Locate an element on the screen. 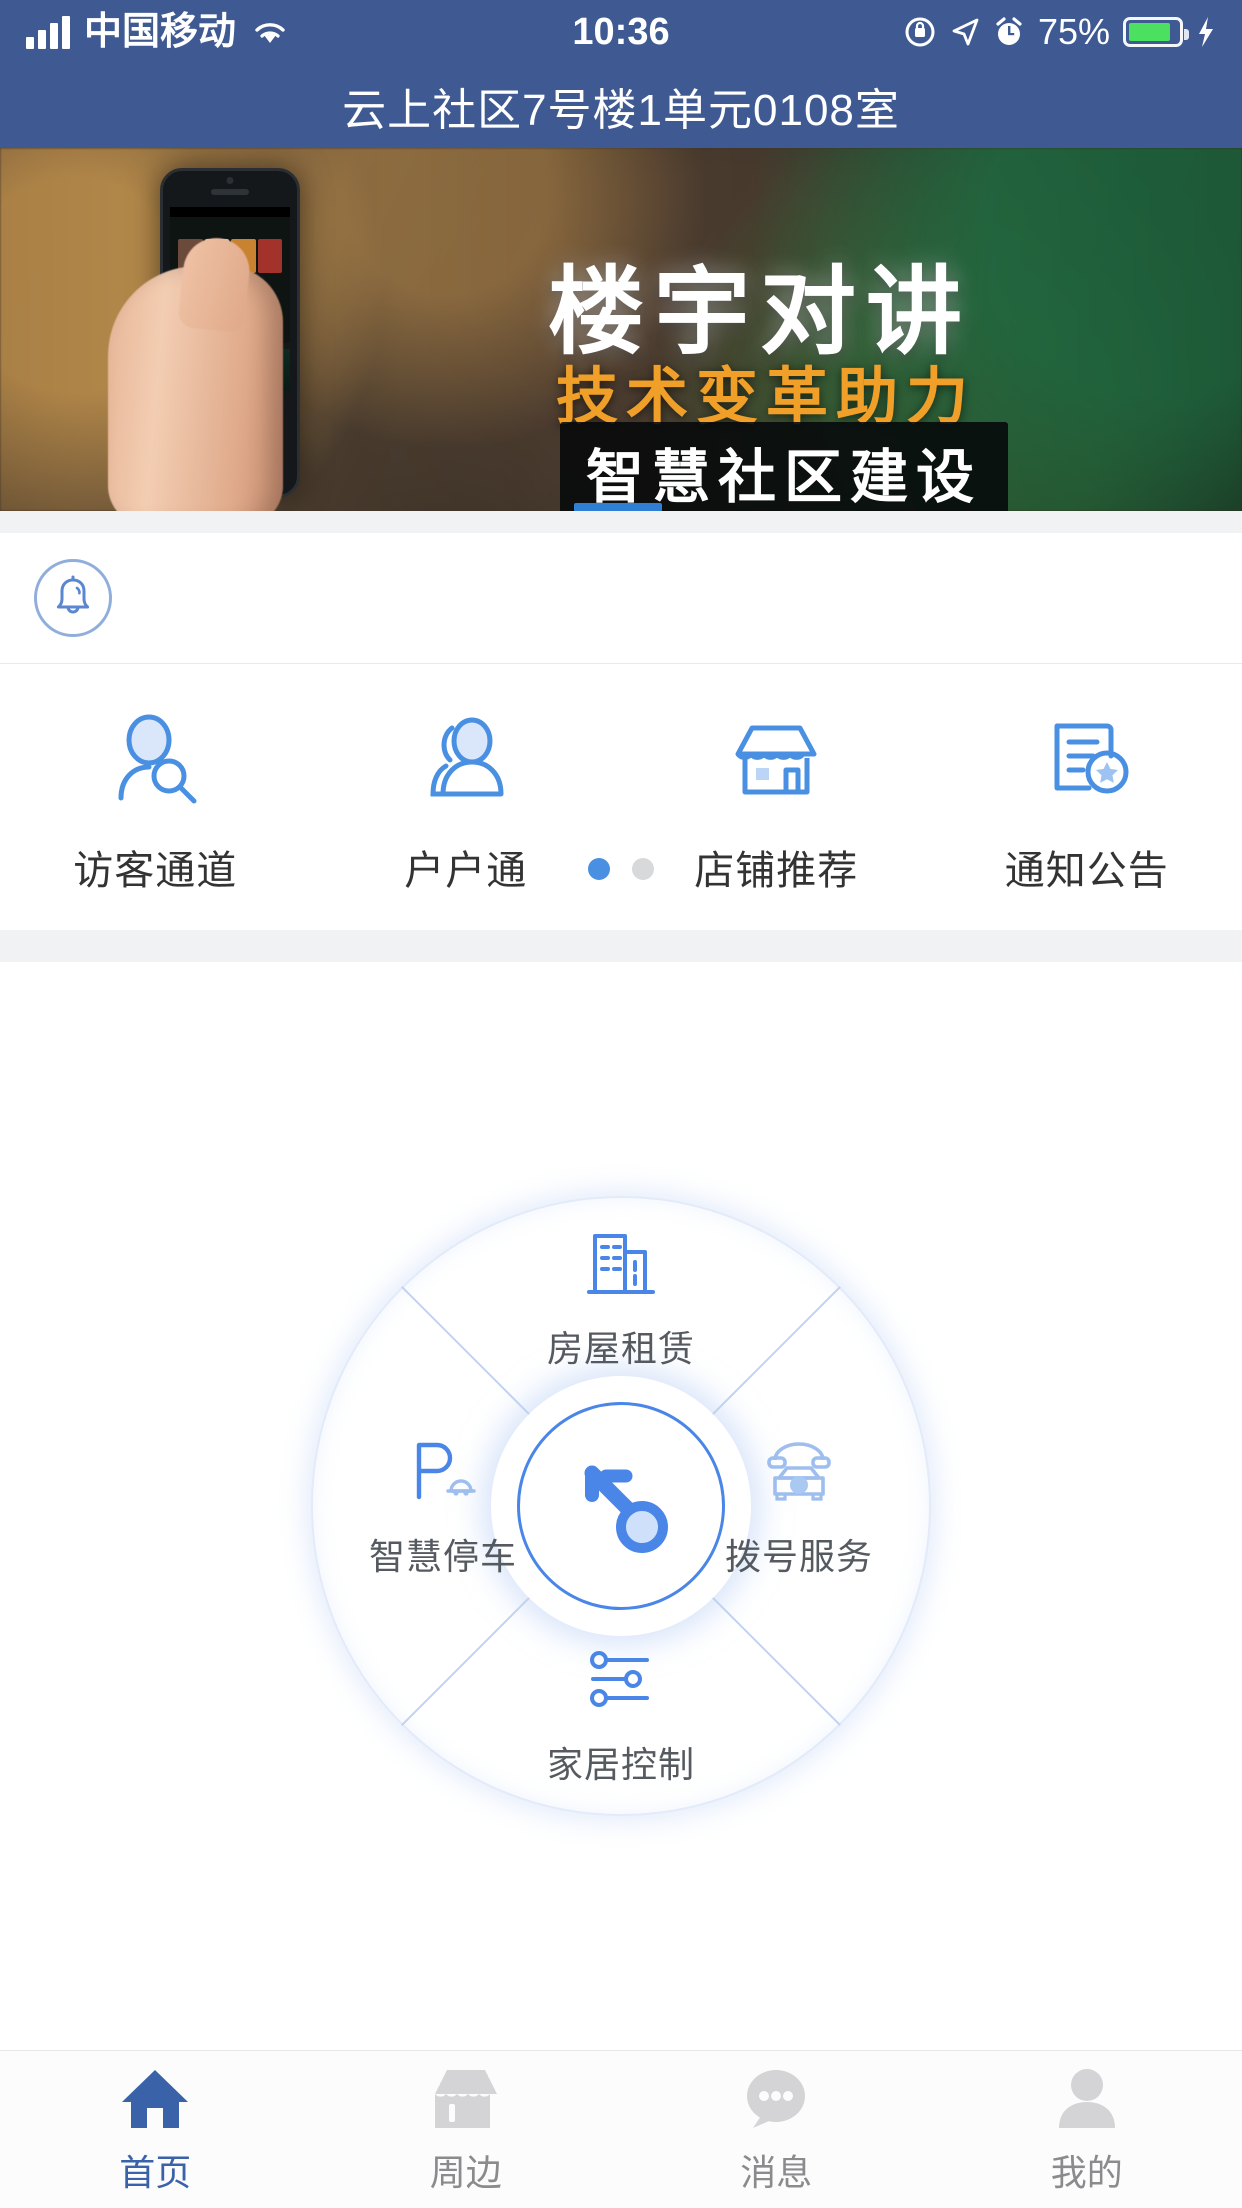  alarm-clock-icon is located at coordinates (1009, 31).